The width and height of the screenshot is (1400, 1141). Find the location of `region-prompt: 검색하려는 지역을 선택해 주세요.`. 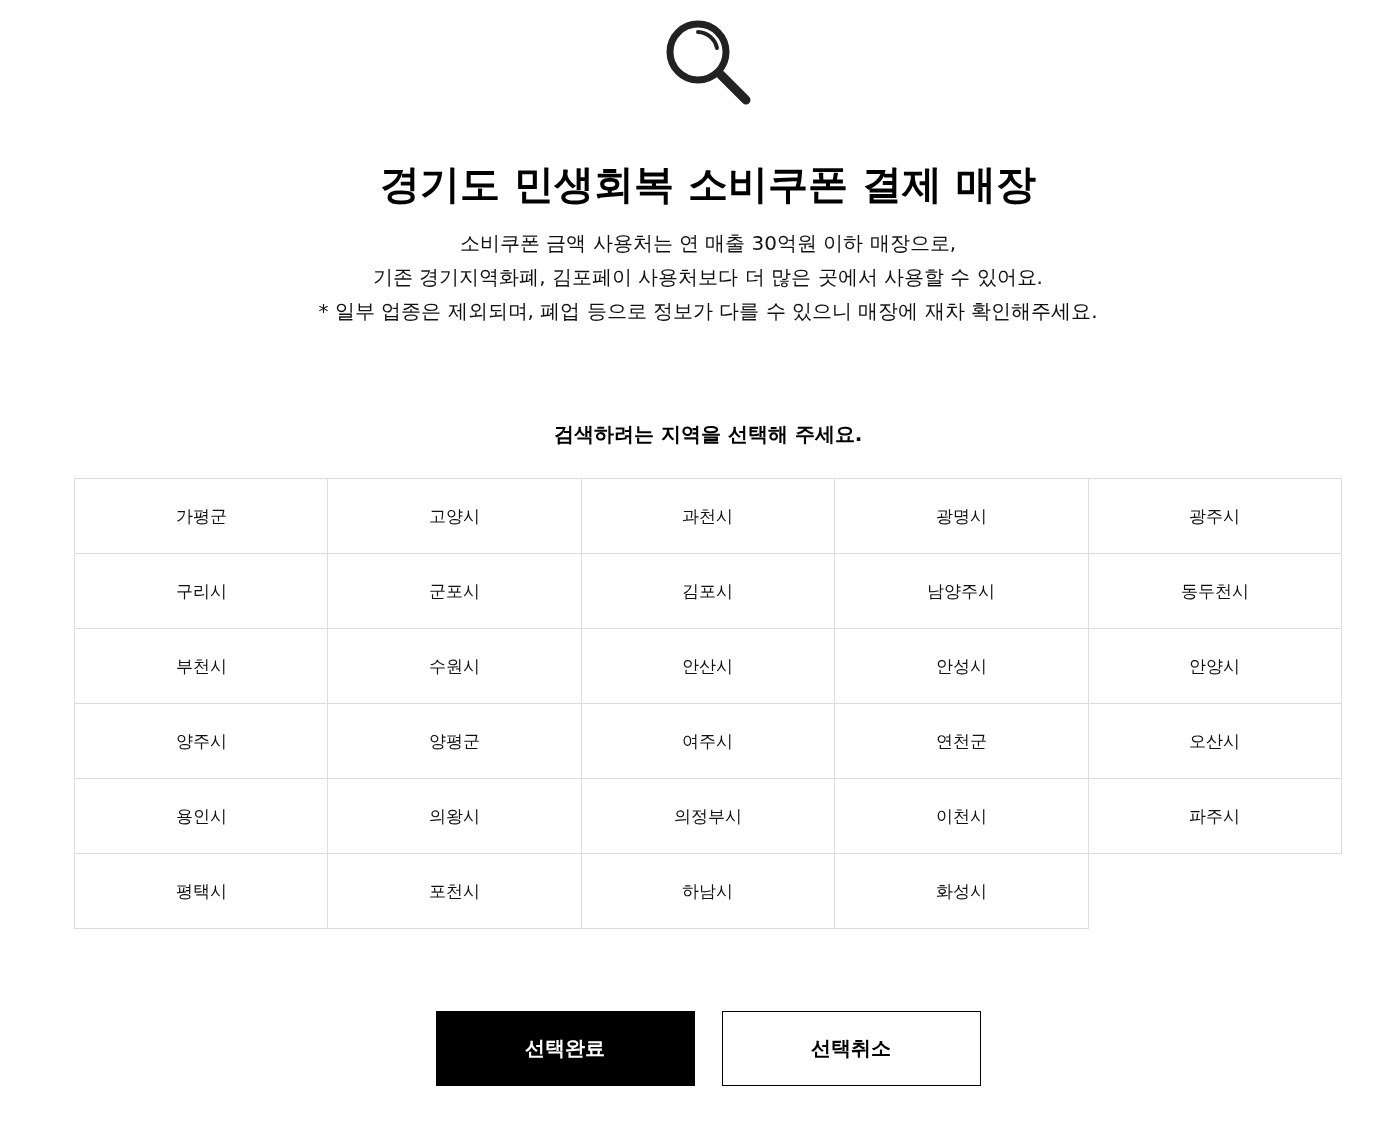

region-prompt: 검색하려는 지역을 선택해 주세요. is located at coordinates (708, 434).